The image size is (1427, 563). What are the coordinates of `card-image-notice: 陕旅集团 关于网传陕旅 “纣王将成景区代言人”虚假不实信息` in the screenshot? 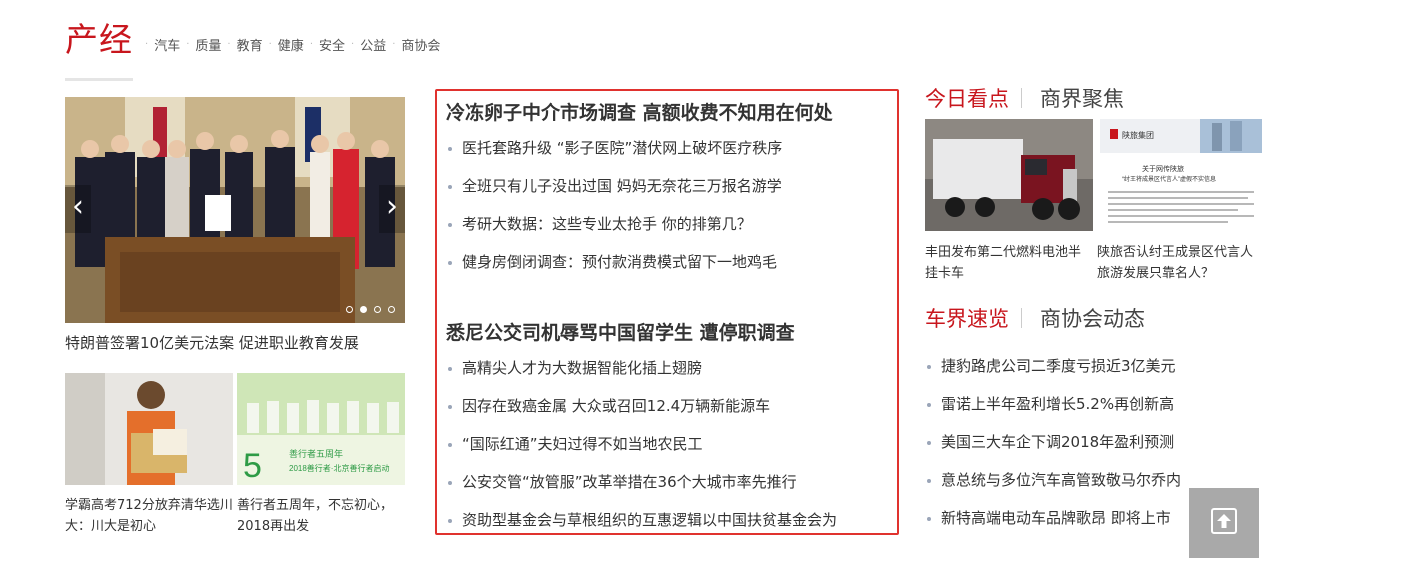 It's located at (1181, 175).